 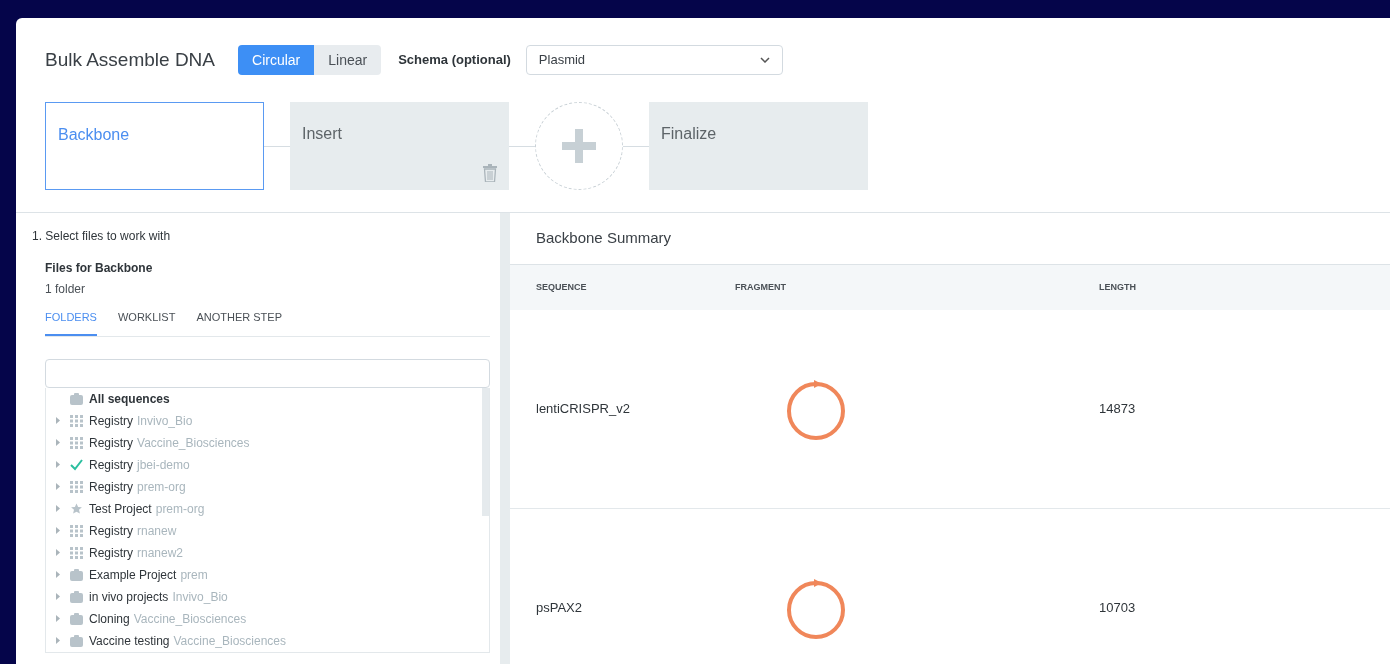 I want to click on sequence-cell-text: lentiCRISPR_v2, so click(x=583, y=409).